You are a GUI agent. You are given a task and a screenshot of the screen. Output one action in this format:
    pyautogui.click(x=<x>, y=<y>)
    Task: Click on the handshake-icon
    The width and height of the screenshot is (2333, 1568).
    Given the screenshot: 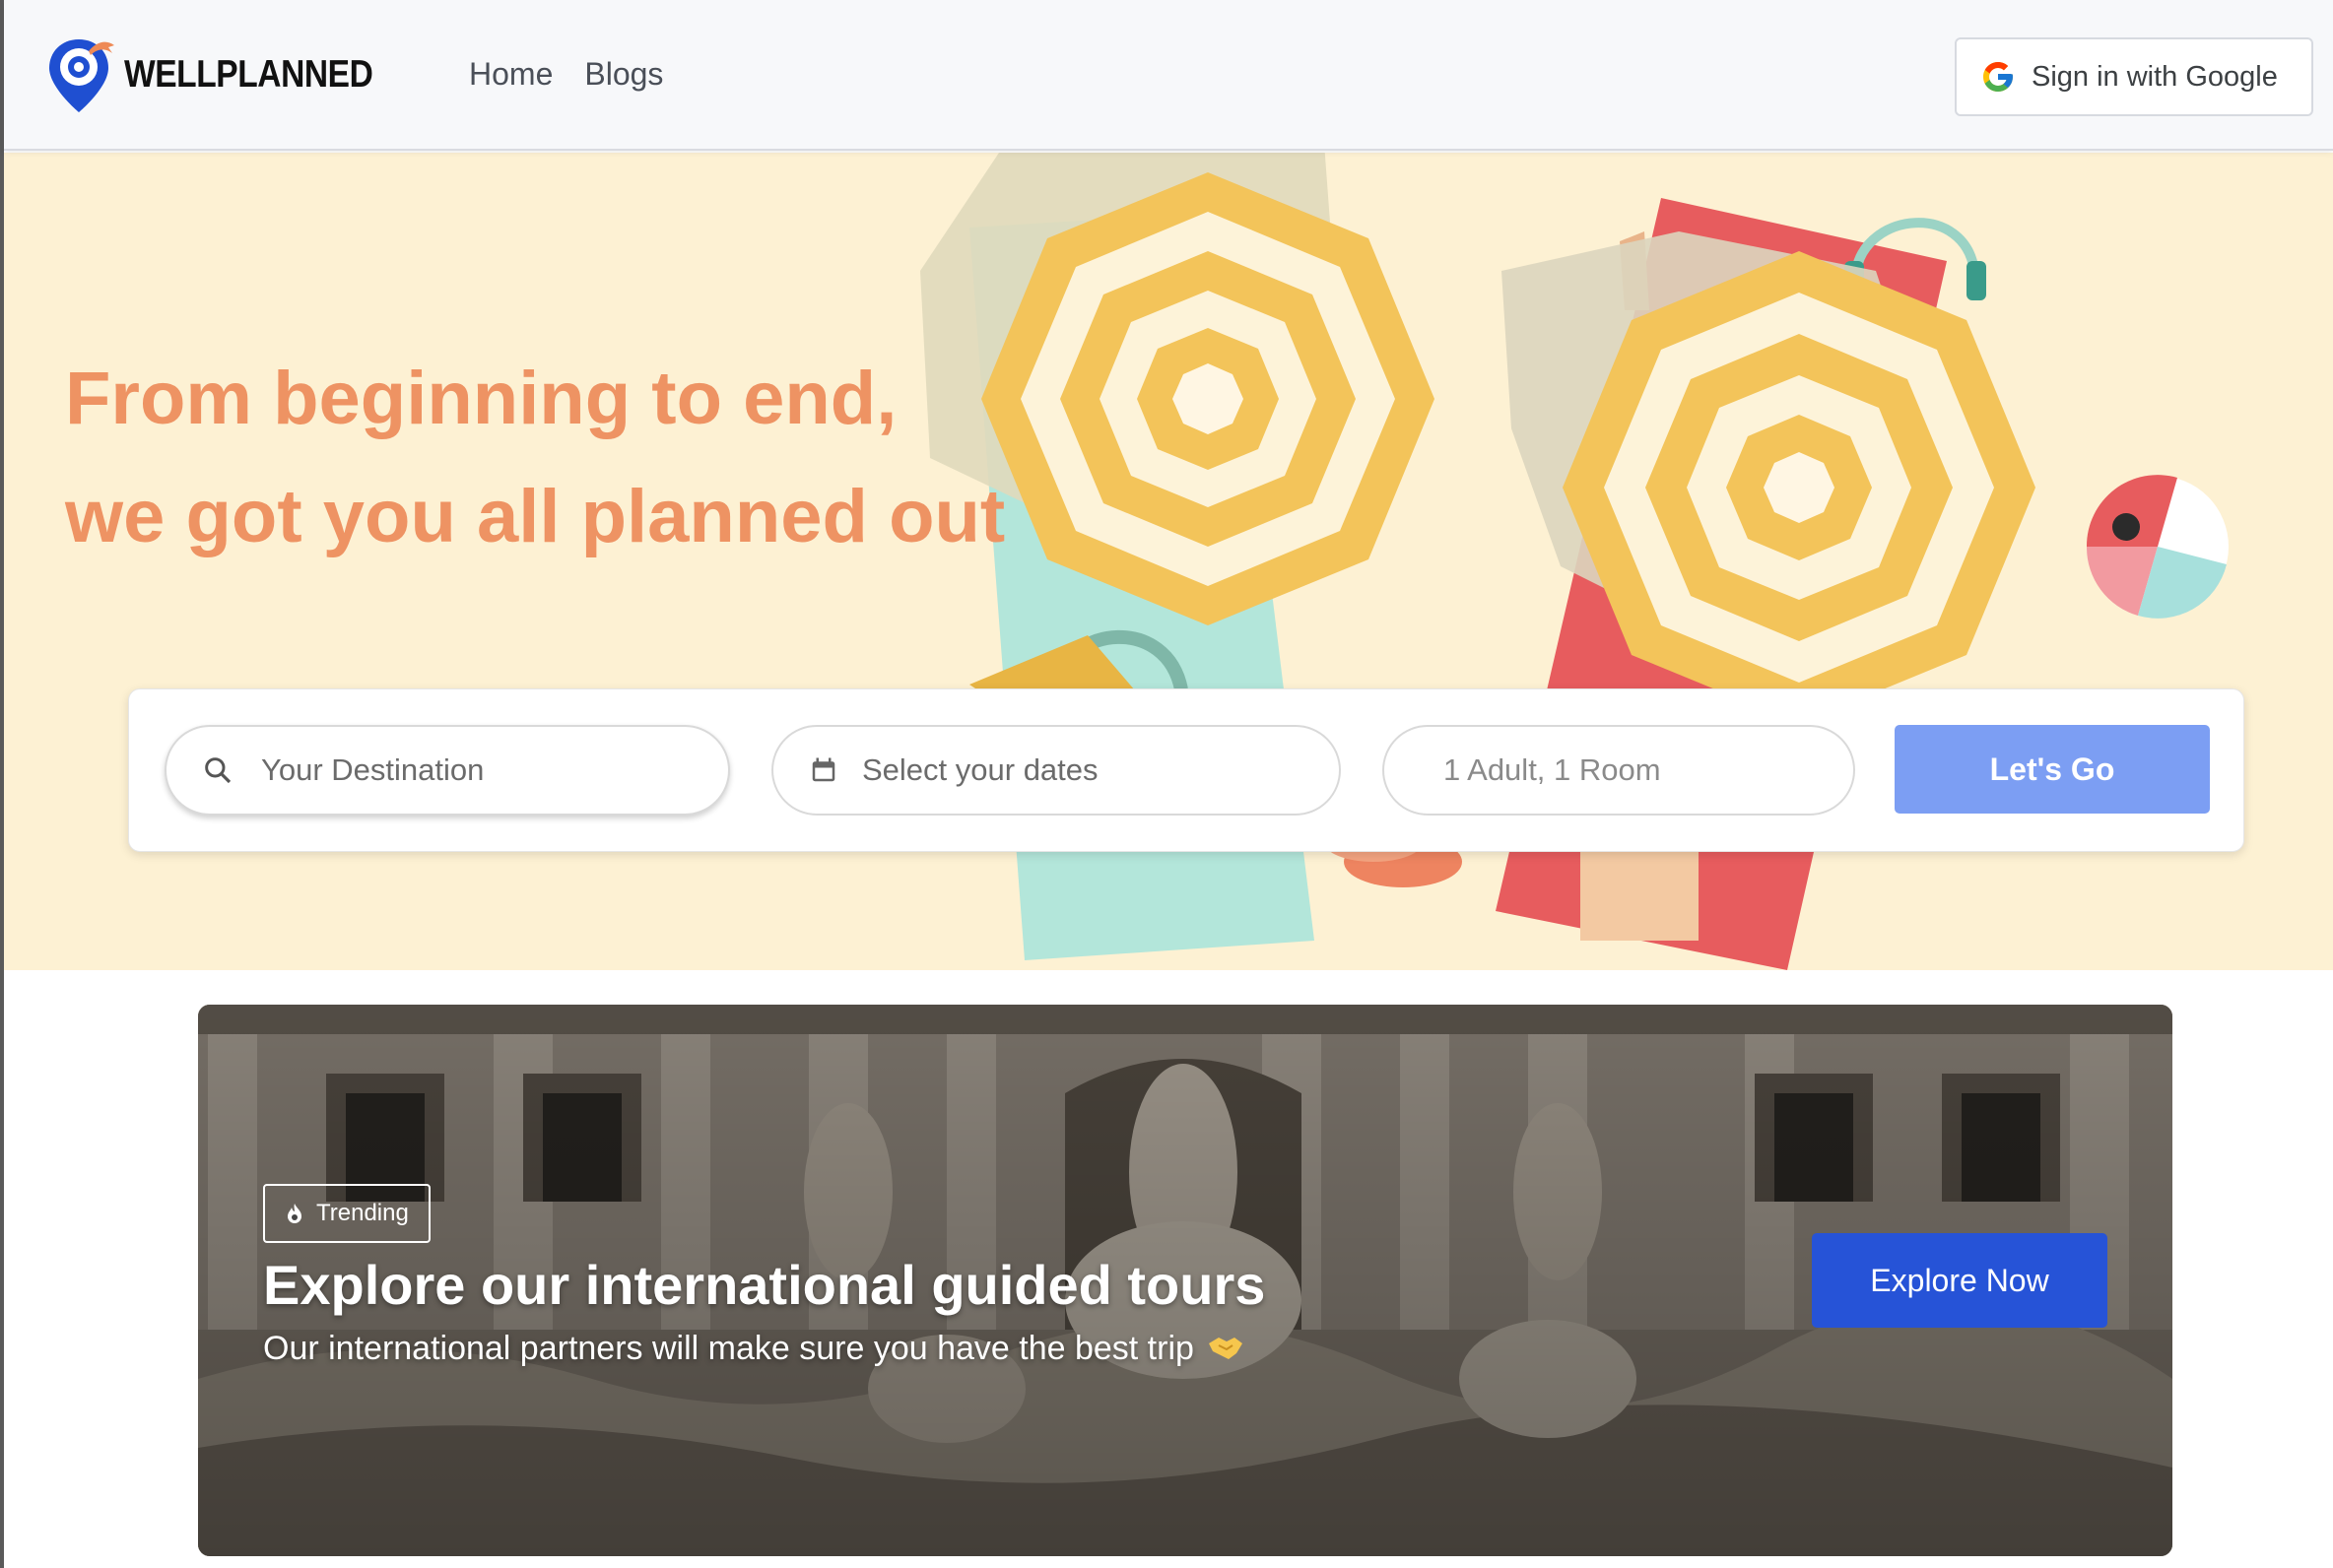 What is the action you would take?
    pyautogui.click(x=1226, y=1349)
    